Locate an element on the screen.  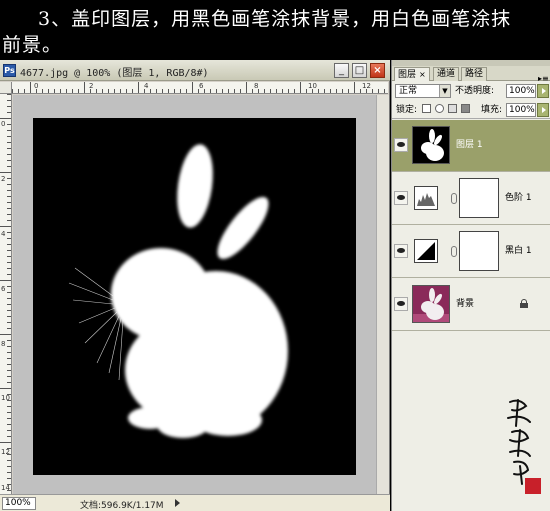
opacity-input: 100% is located at coordinates (521, 91).